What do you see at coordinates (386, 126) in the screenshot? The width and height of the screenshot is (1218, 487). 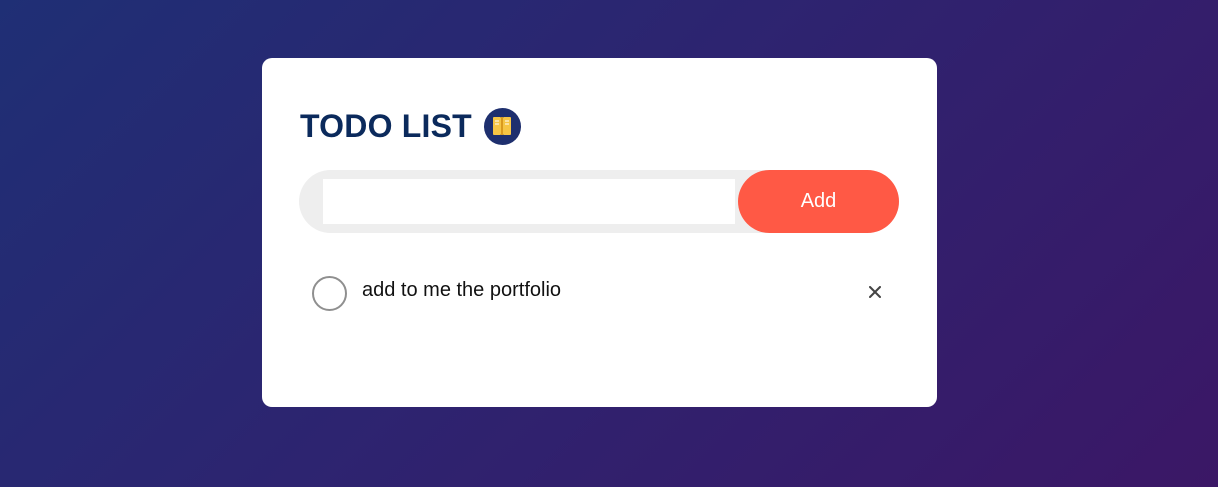 I see `page-title: TODO LIST` at bounding box center [386, 126].